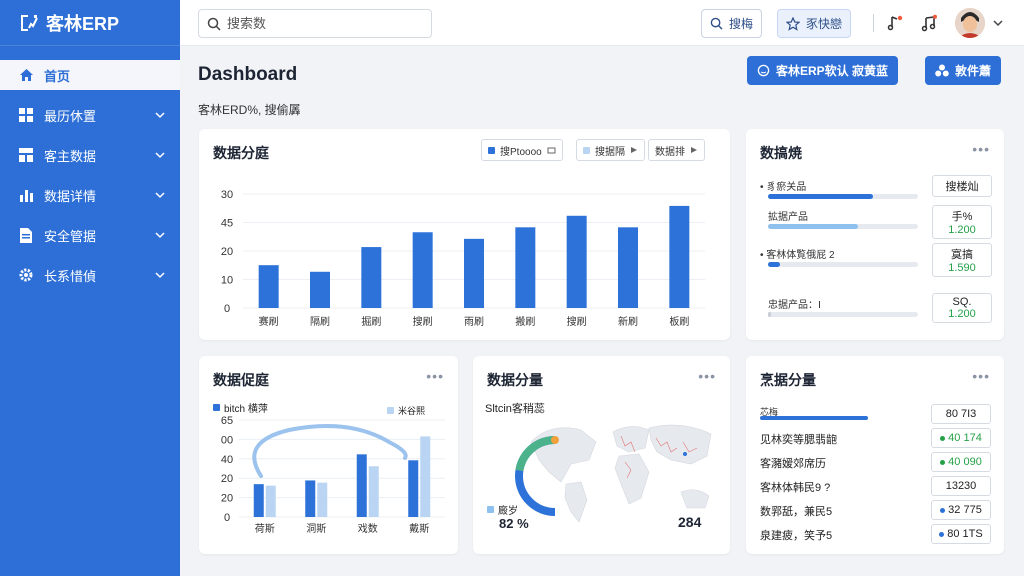 Image resolution: width=1024 pixels, height=576 pixels. I want to click on grid-icon, so click(26, 115).